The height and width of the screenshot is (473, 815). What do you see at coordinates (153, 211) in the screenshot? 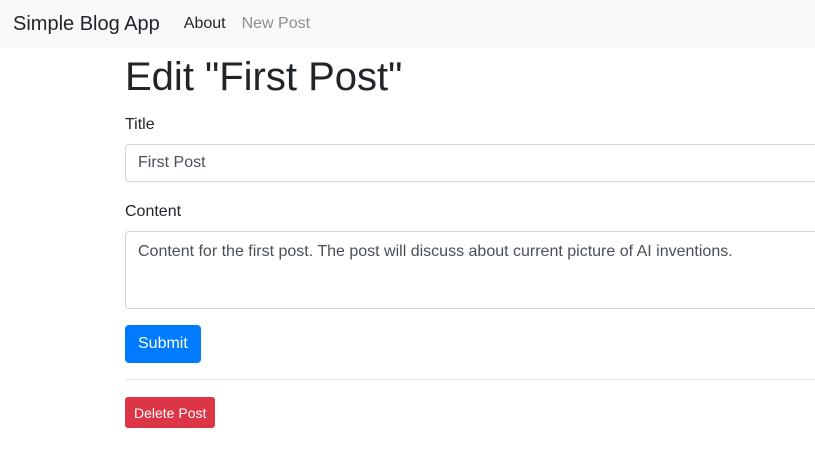
I see `content-label: Content` at bounding box center [153, 211].